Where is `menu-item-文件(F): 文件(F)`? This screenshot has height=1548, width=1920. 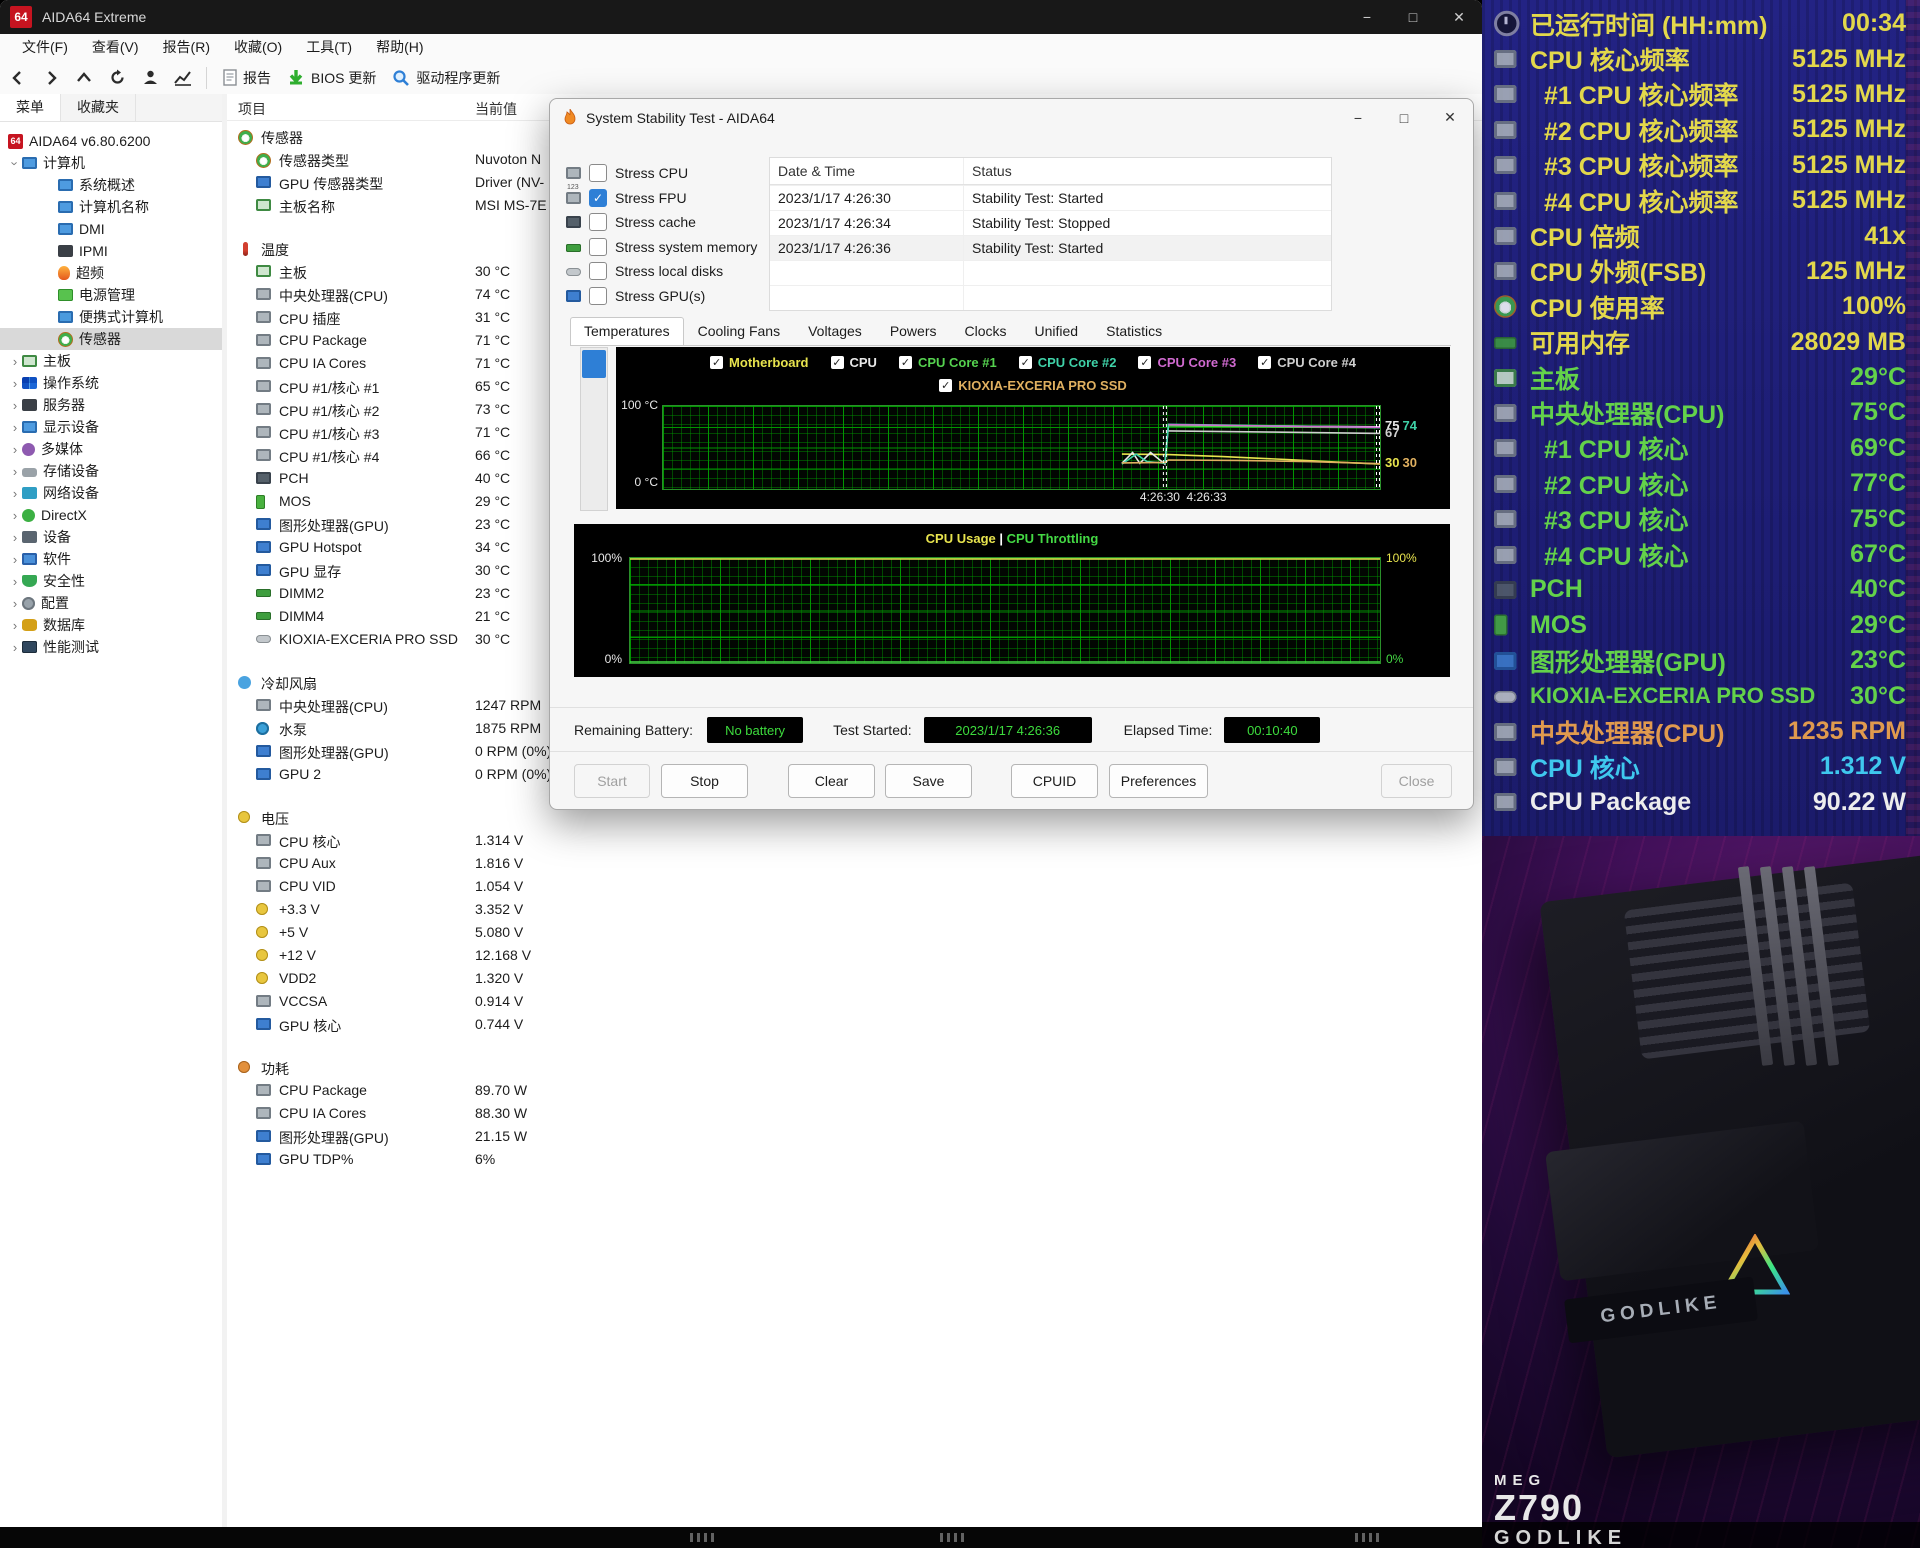 menu-item-文件(F): 文件(F) is located at coordinates (45, 47).